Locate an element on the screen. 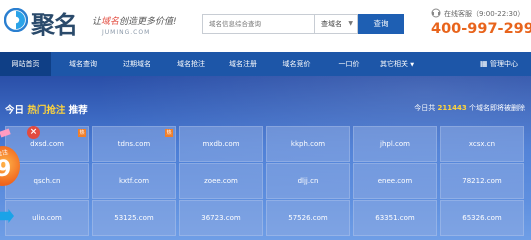  domain-name: mxdb.com is located at coordinates (221, 144).